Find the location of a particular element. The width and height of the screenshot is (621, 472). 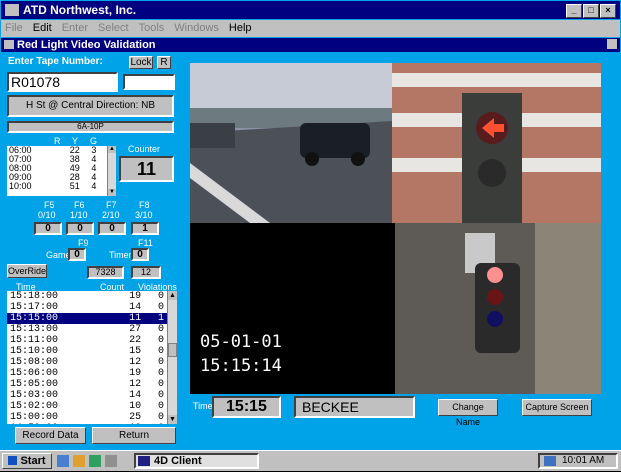

row-time: 15:06:00 is located at coordinates (34, 373).